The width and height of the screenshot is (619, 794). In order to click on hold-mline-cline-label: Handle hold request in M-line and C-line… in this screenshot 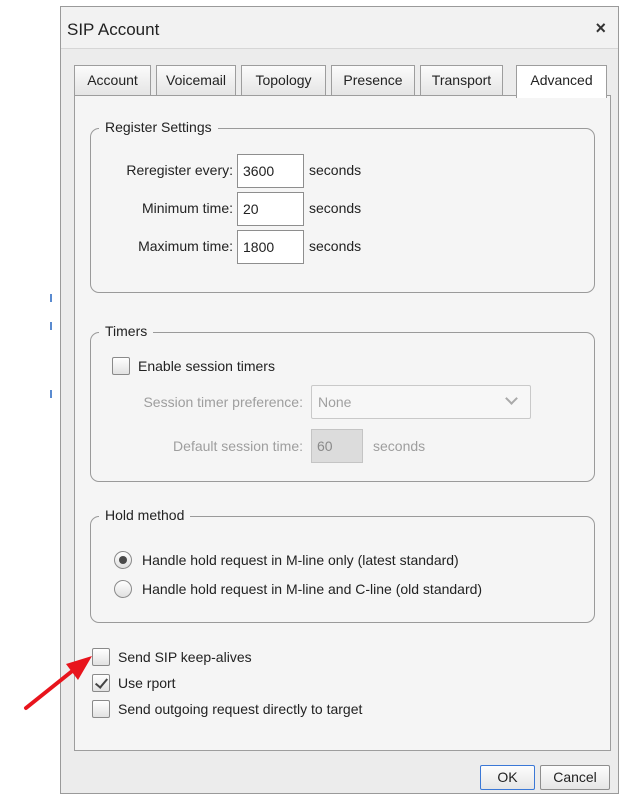, I will do `click(312, 589)`.